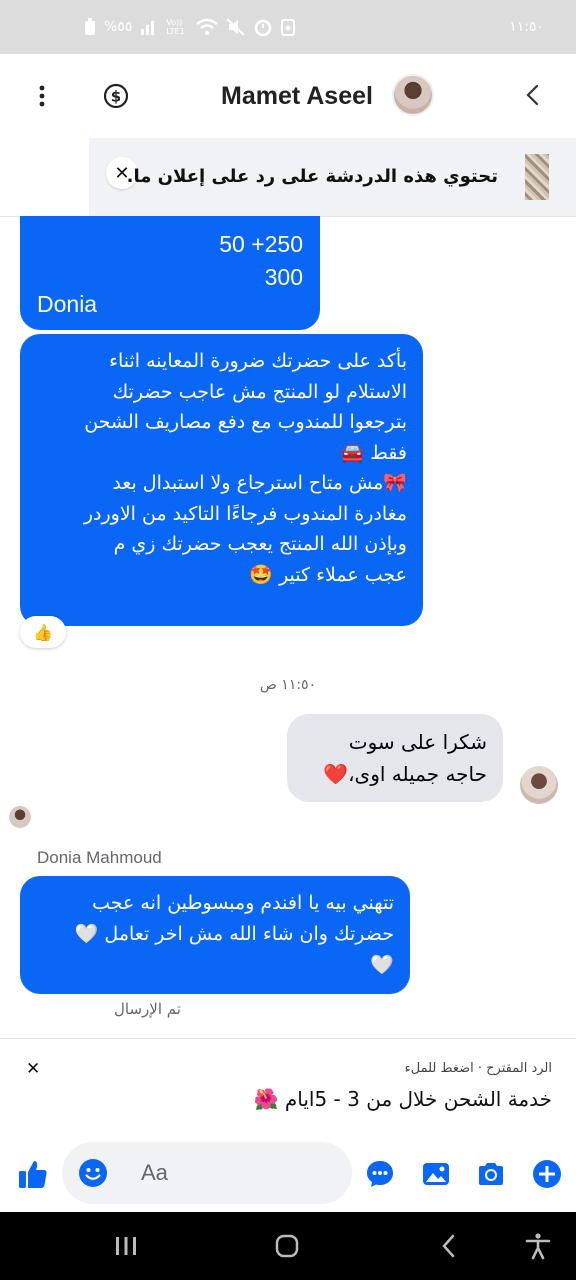 The width and height of the screenshot is (576, 1280). What do you see at coordinates (207, 1173) in the screenshot?
I see `message-input: Aa` at bounding box center [207, 1173].